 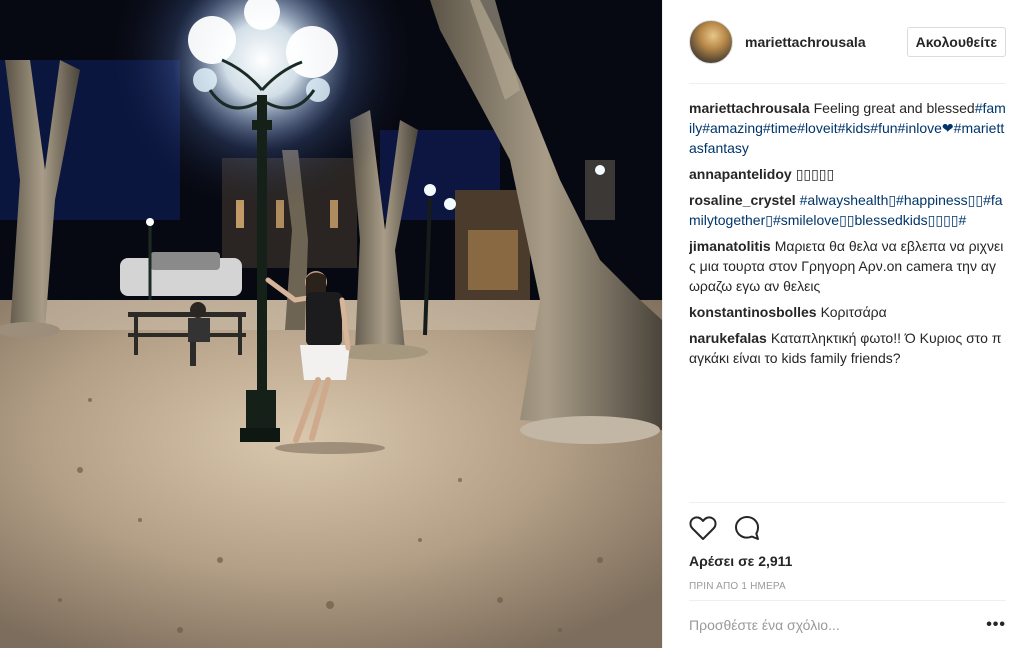 I want to click on caption-text: Feeling great and blessed, so click(x=894, y=108).